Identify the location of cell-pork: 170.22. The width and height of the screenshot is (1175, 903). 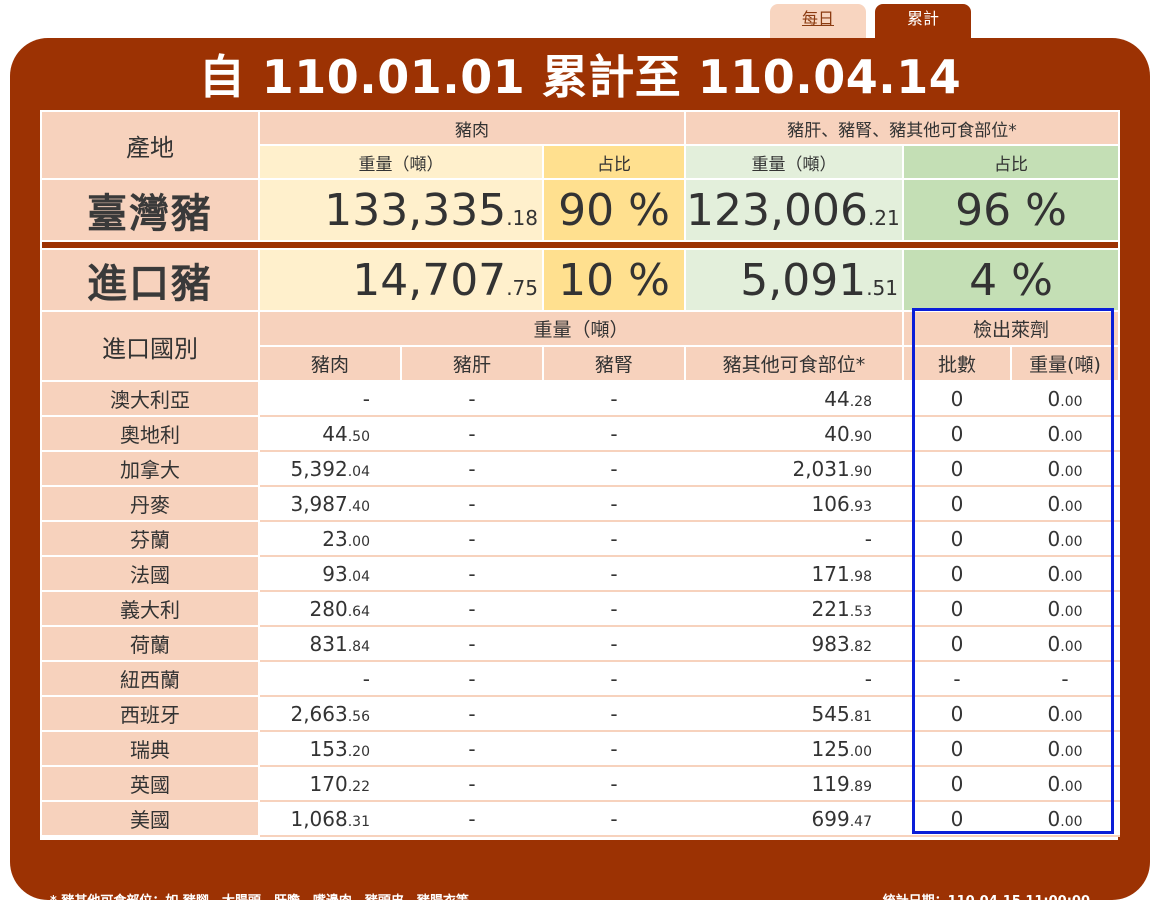
(330, 783).